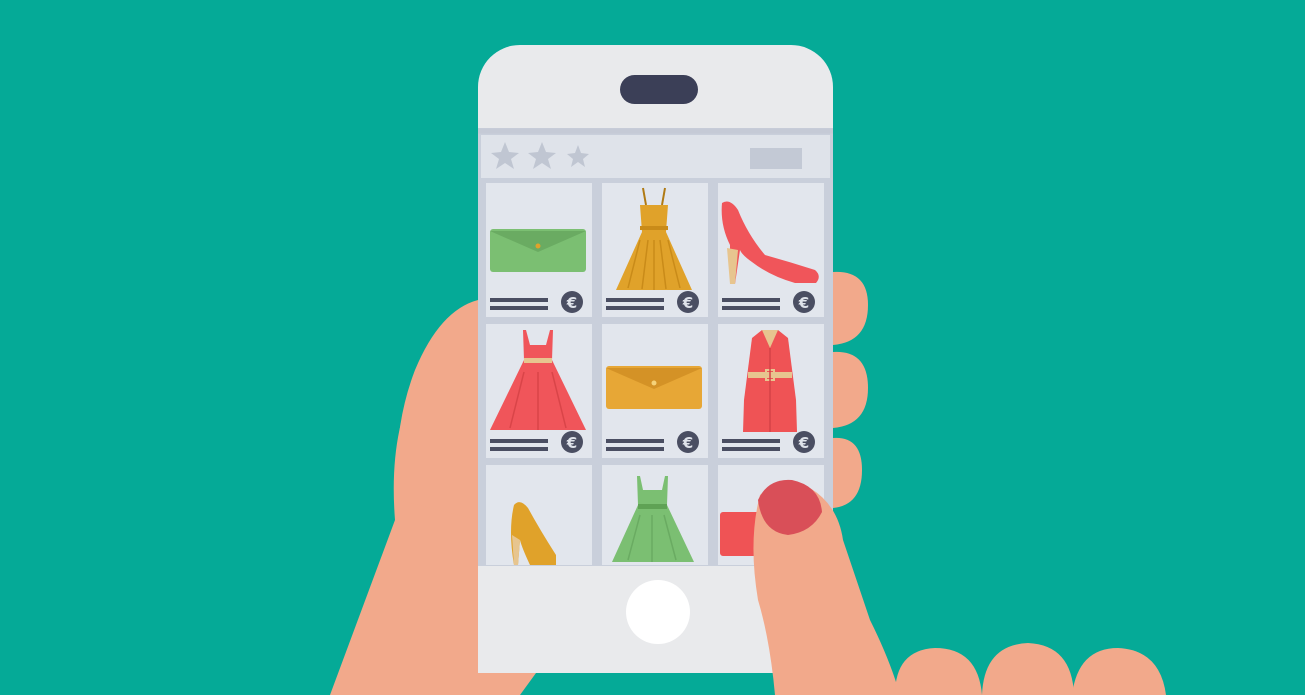 The image size is (1305, 695). I want to click on tapping-hand-knuckles, so click(1030, 669).